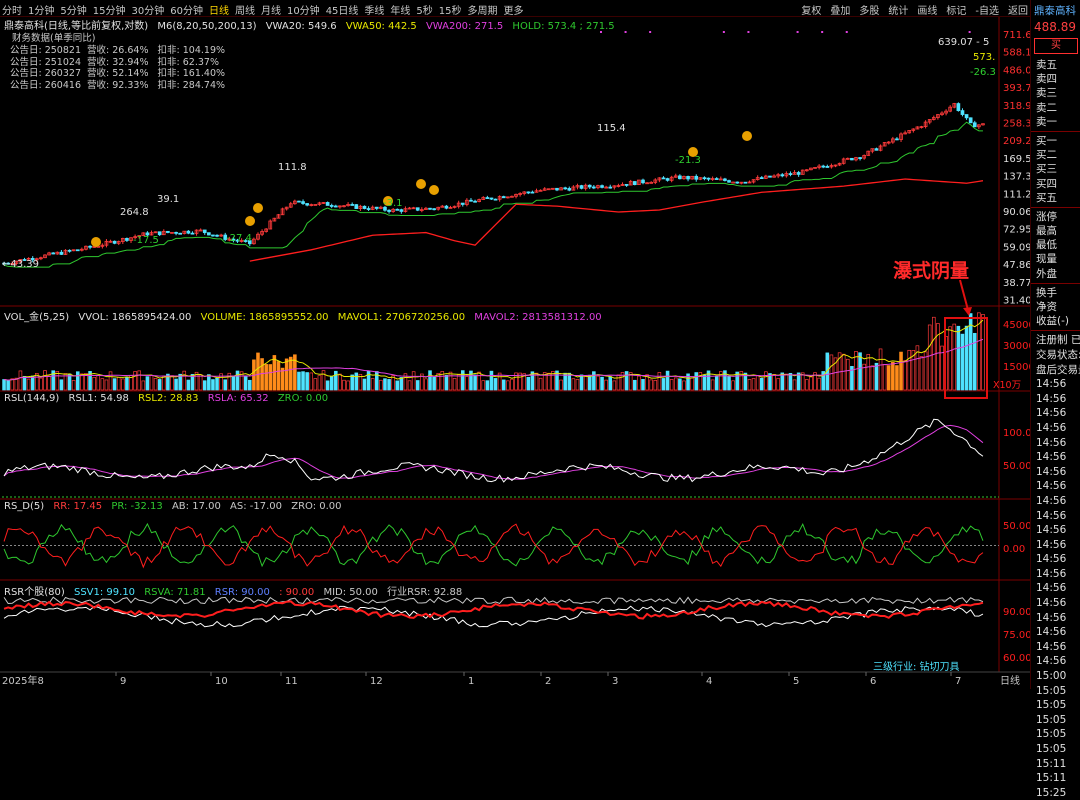 The width and height of the screenshot is (1080, 800). Describe the element at coordinates (374, 9) in the screenshot. I see `tab-period: 季线` at that location.